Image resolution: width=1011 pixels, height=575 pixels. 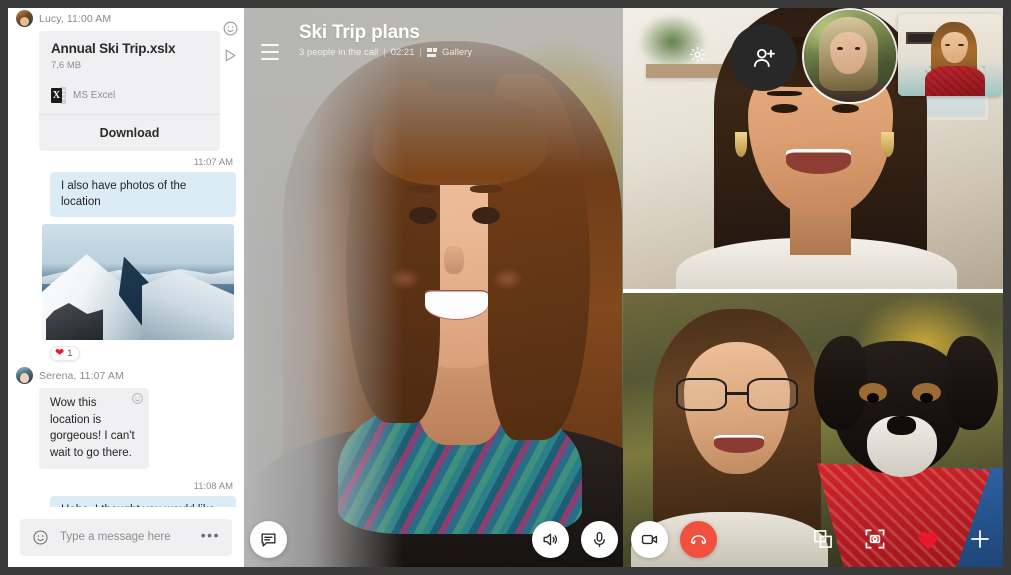 What do you see at coordinates (138, 282) in the screenshot?
I see `message-image-mountain` at bounding box center [138, 282].